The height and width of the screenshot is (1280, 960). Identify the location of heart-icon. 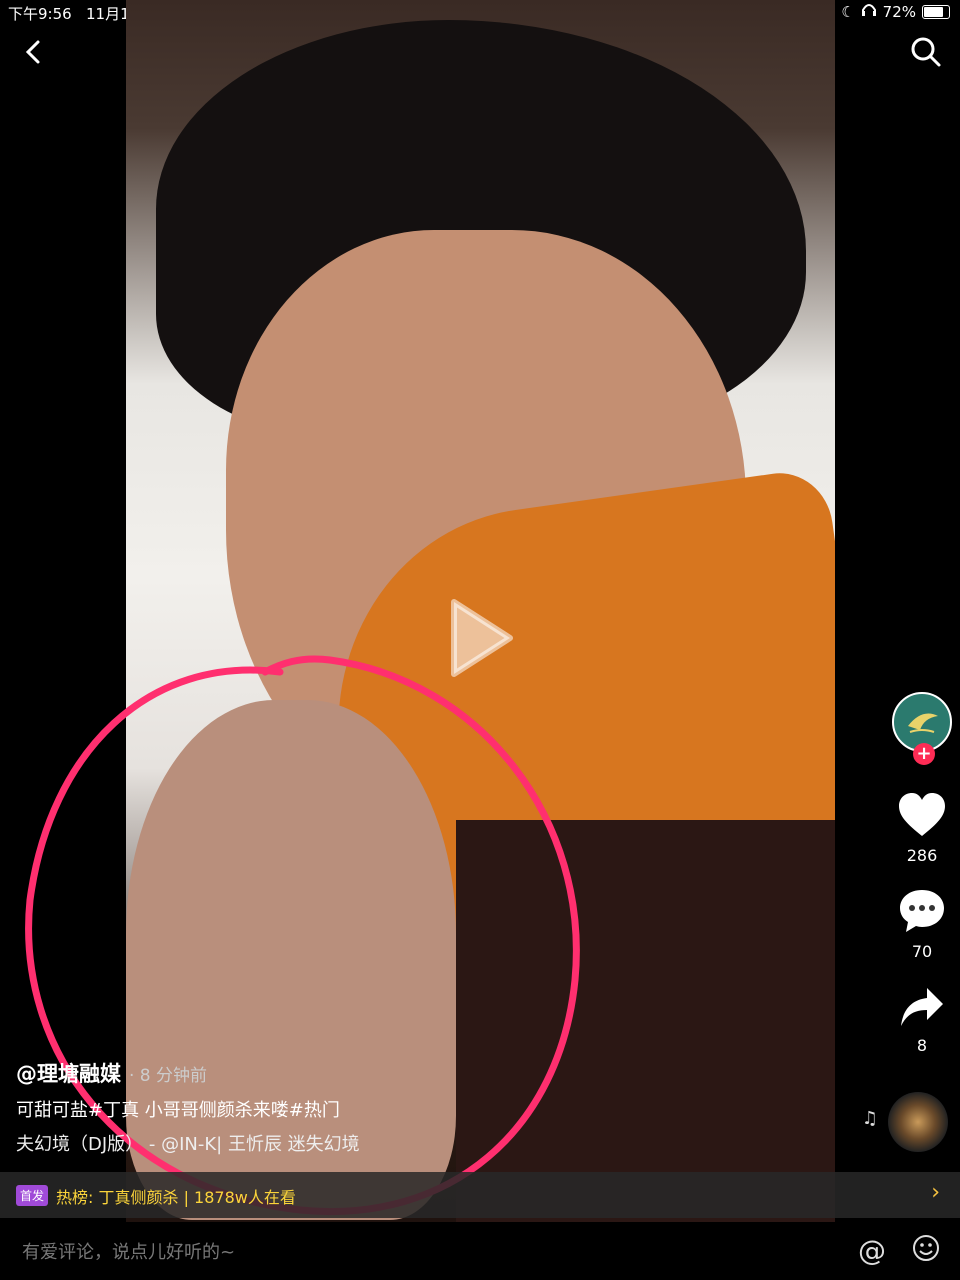
(922, 814).